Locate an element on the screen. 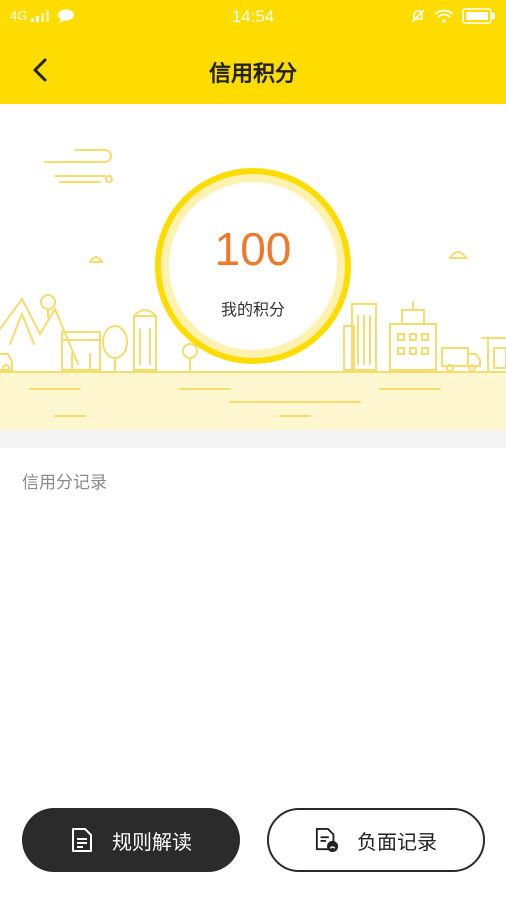 Image resolution: width=506 pixels, height=900 pixels. negative-records-button: 负面记录 is located at coordinates (376, 840).